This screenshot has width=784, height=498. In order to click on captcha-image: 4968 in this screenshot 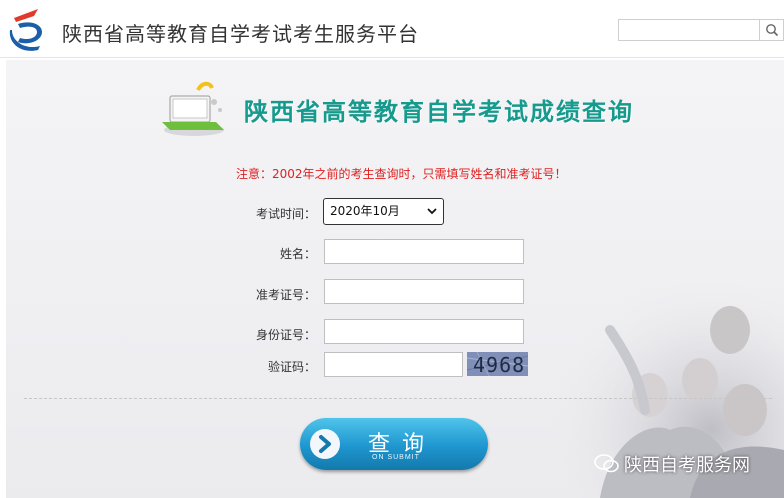, I will do `click(497, 364)`.